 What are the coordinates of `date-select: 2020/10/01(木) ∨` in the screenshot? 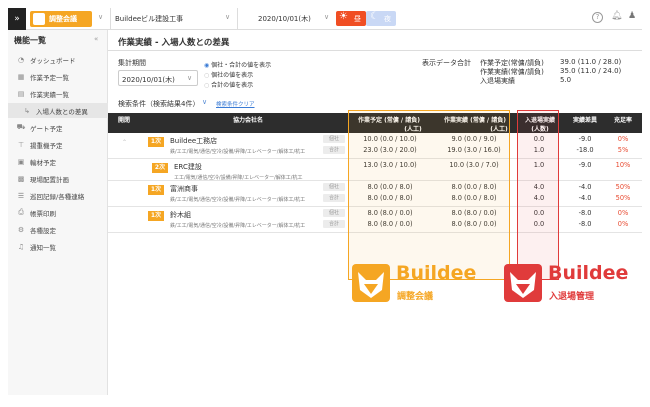 It's located at (295, 18).